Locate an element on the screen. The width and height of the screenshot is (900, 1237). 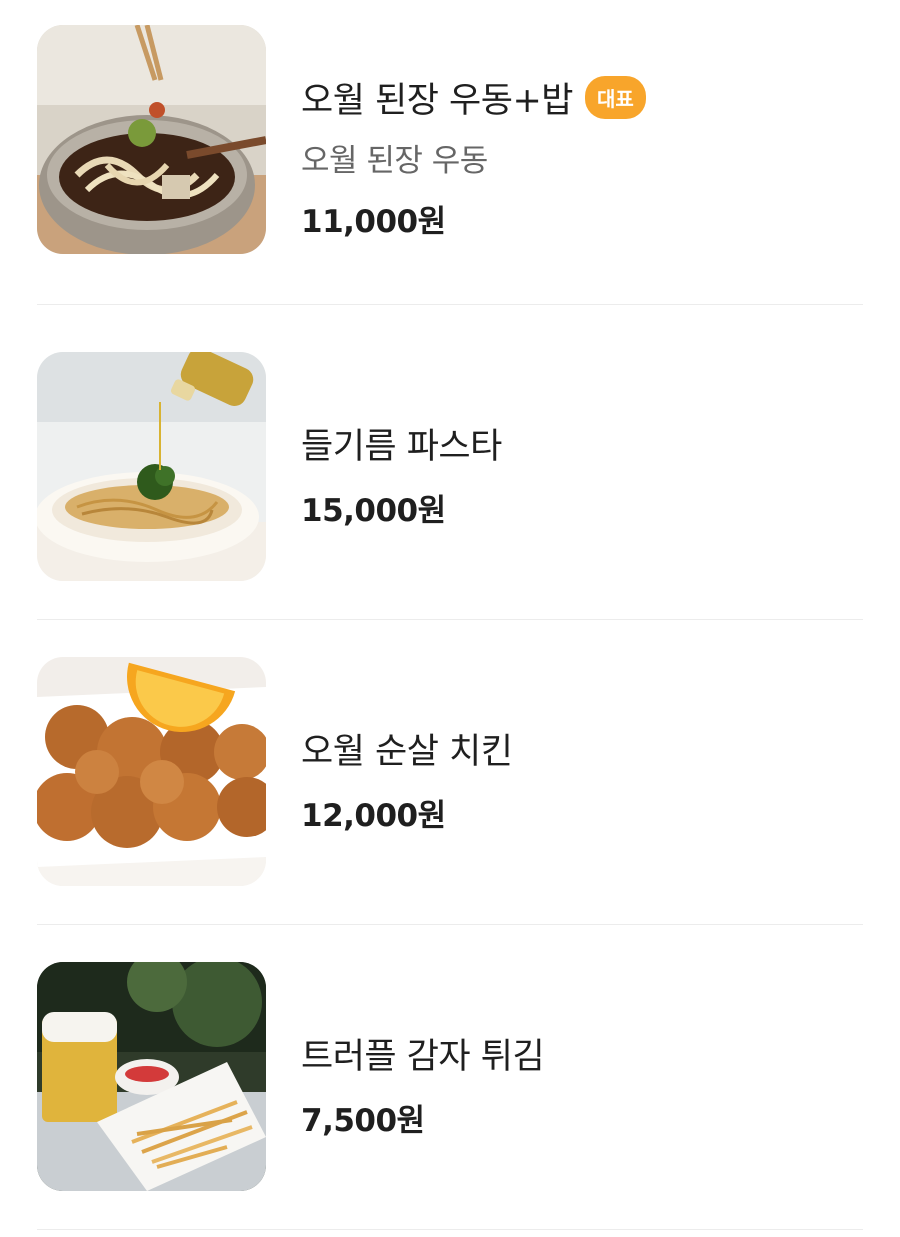
menu-item-price: 15,000원 is located at coordinates (373, 511).